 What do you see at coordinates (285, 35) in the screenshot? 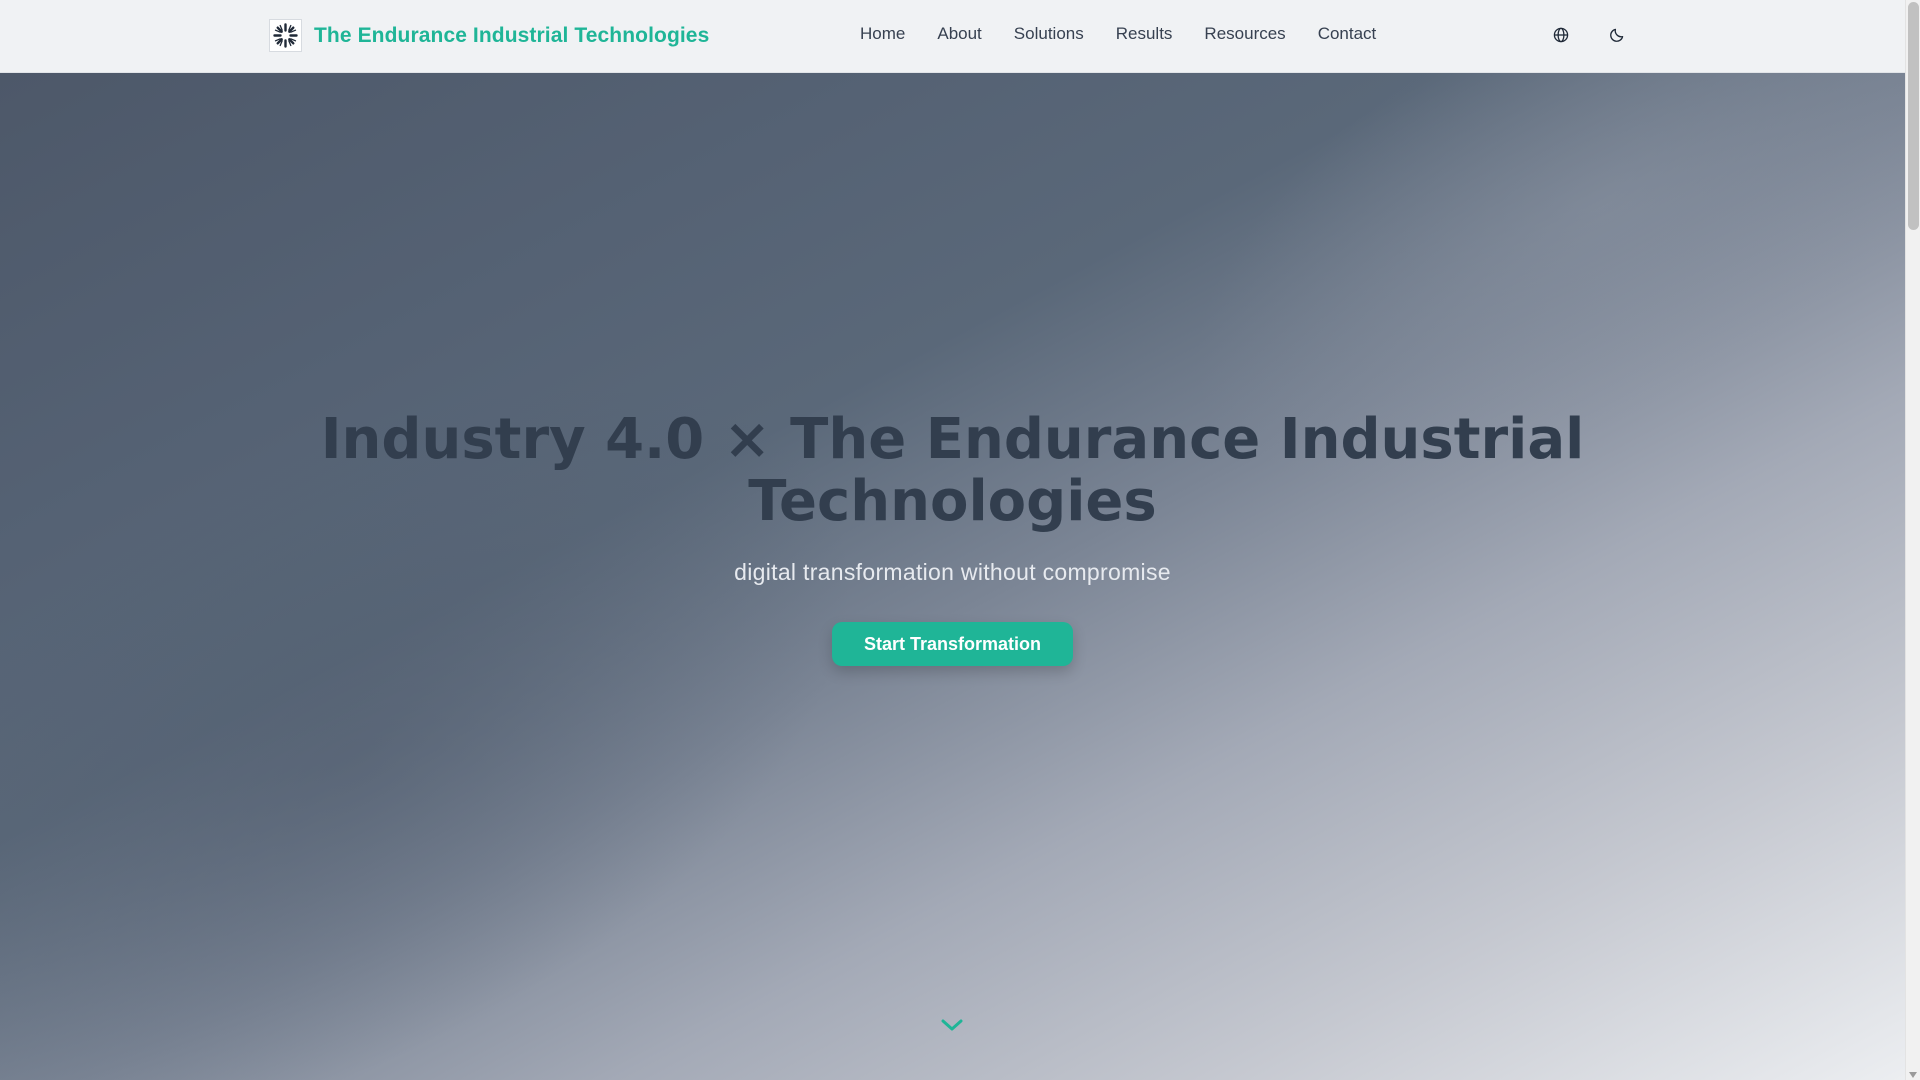
I see `snowflake-burst-icon` at bounding box center [285, 35].